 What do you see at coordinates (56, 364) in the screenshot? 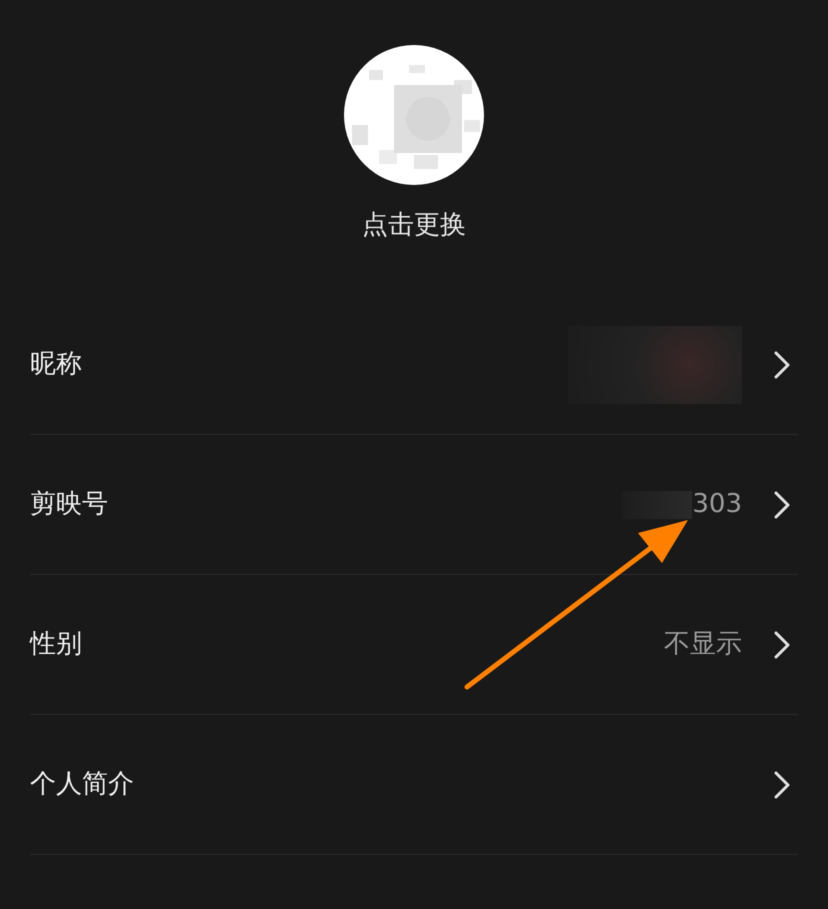
I see `row-label: 昵称` at bounding box center [56, 364].